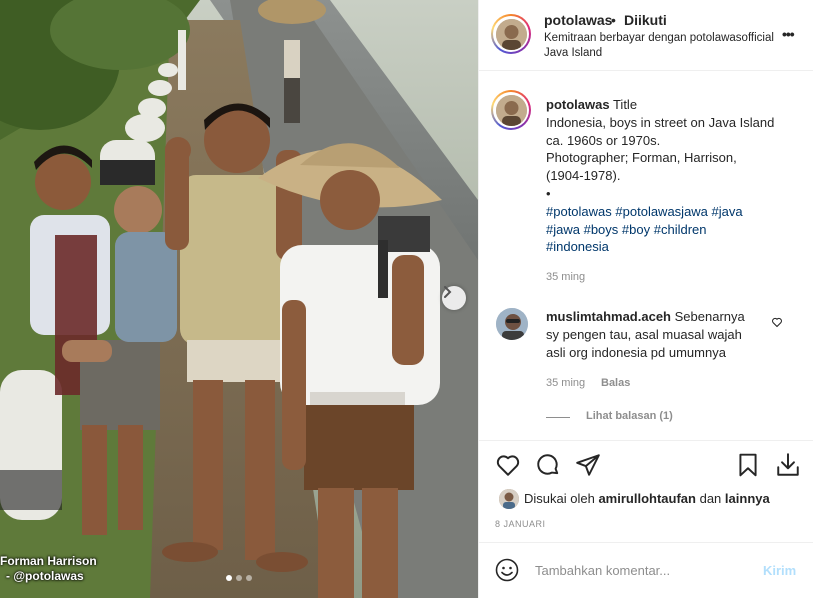 The width and height of the screenshot is (813, 598). Describe the element at coordinates (660, 122) in the screenshot. I see `caption-line-1: Indonesia, boys in street on Java Island` at that location.